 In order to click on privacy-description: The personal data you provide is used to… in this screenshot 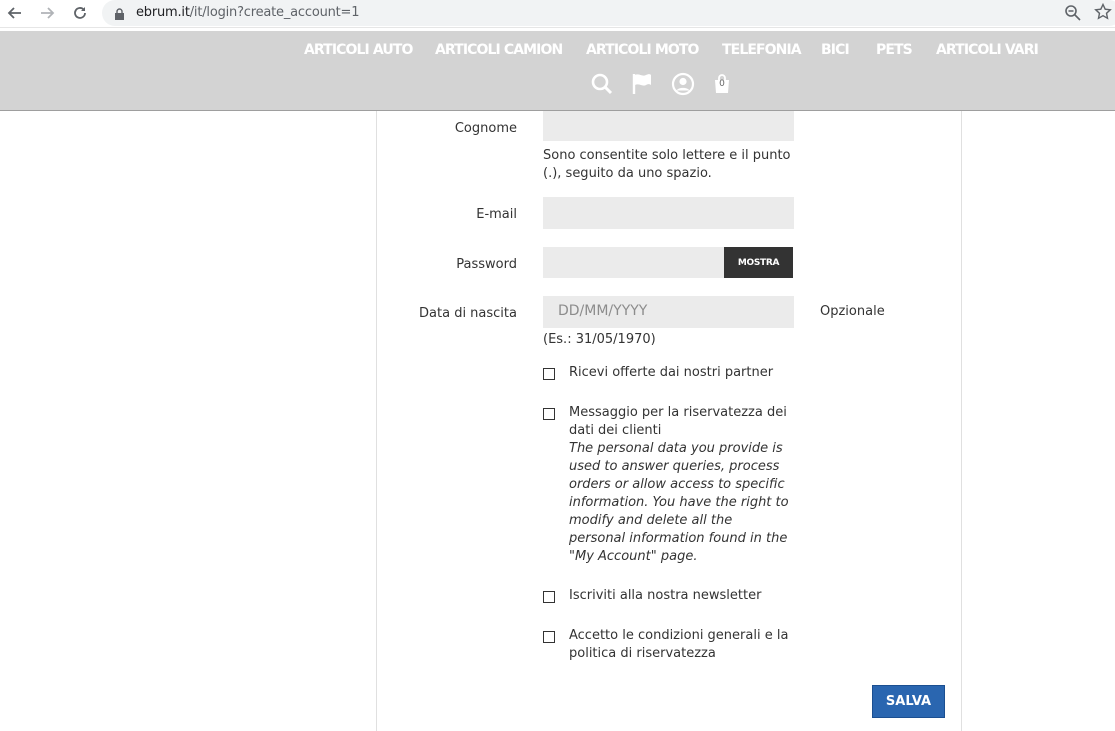, I will do `click(679, 502)`.